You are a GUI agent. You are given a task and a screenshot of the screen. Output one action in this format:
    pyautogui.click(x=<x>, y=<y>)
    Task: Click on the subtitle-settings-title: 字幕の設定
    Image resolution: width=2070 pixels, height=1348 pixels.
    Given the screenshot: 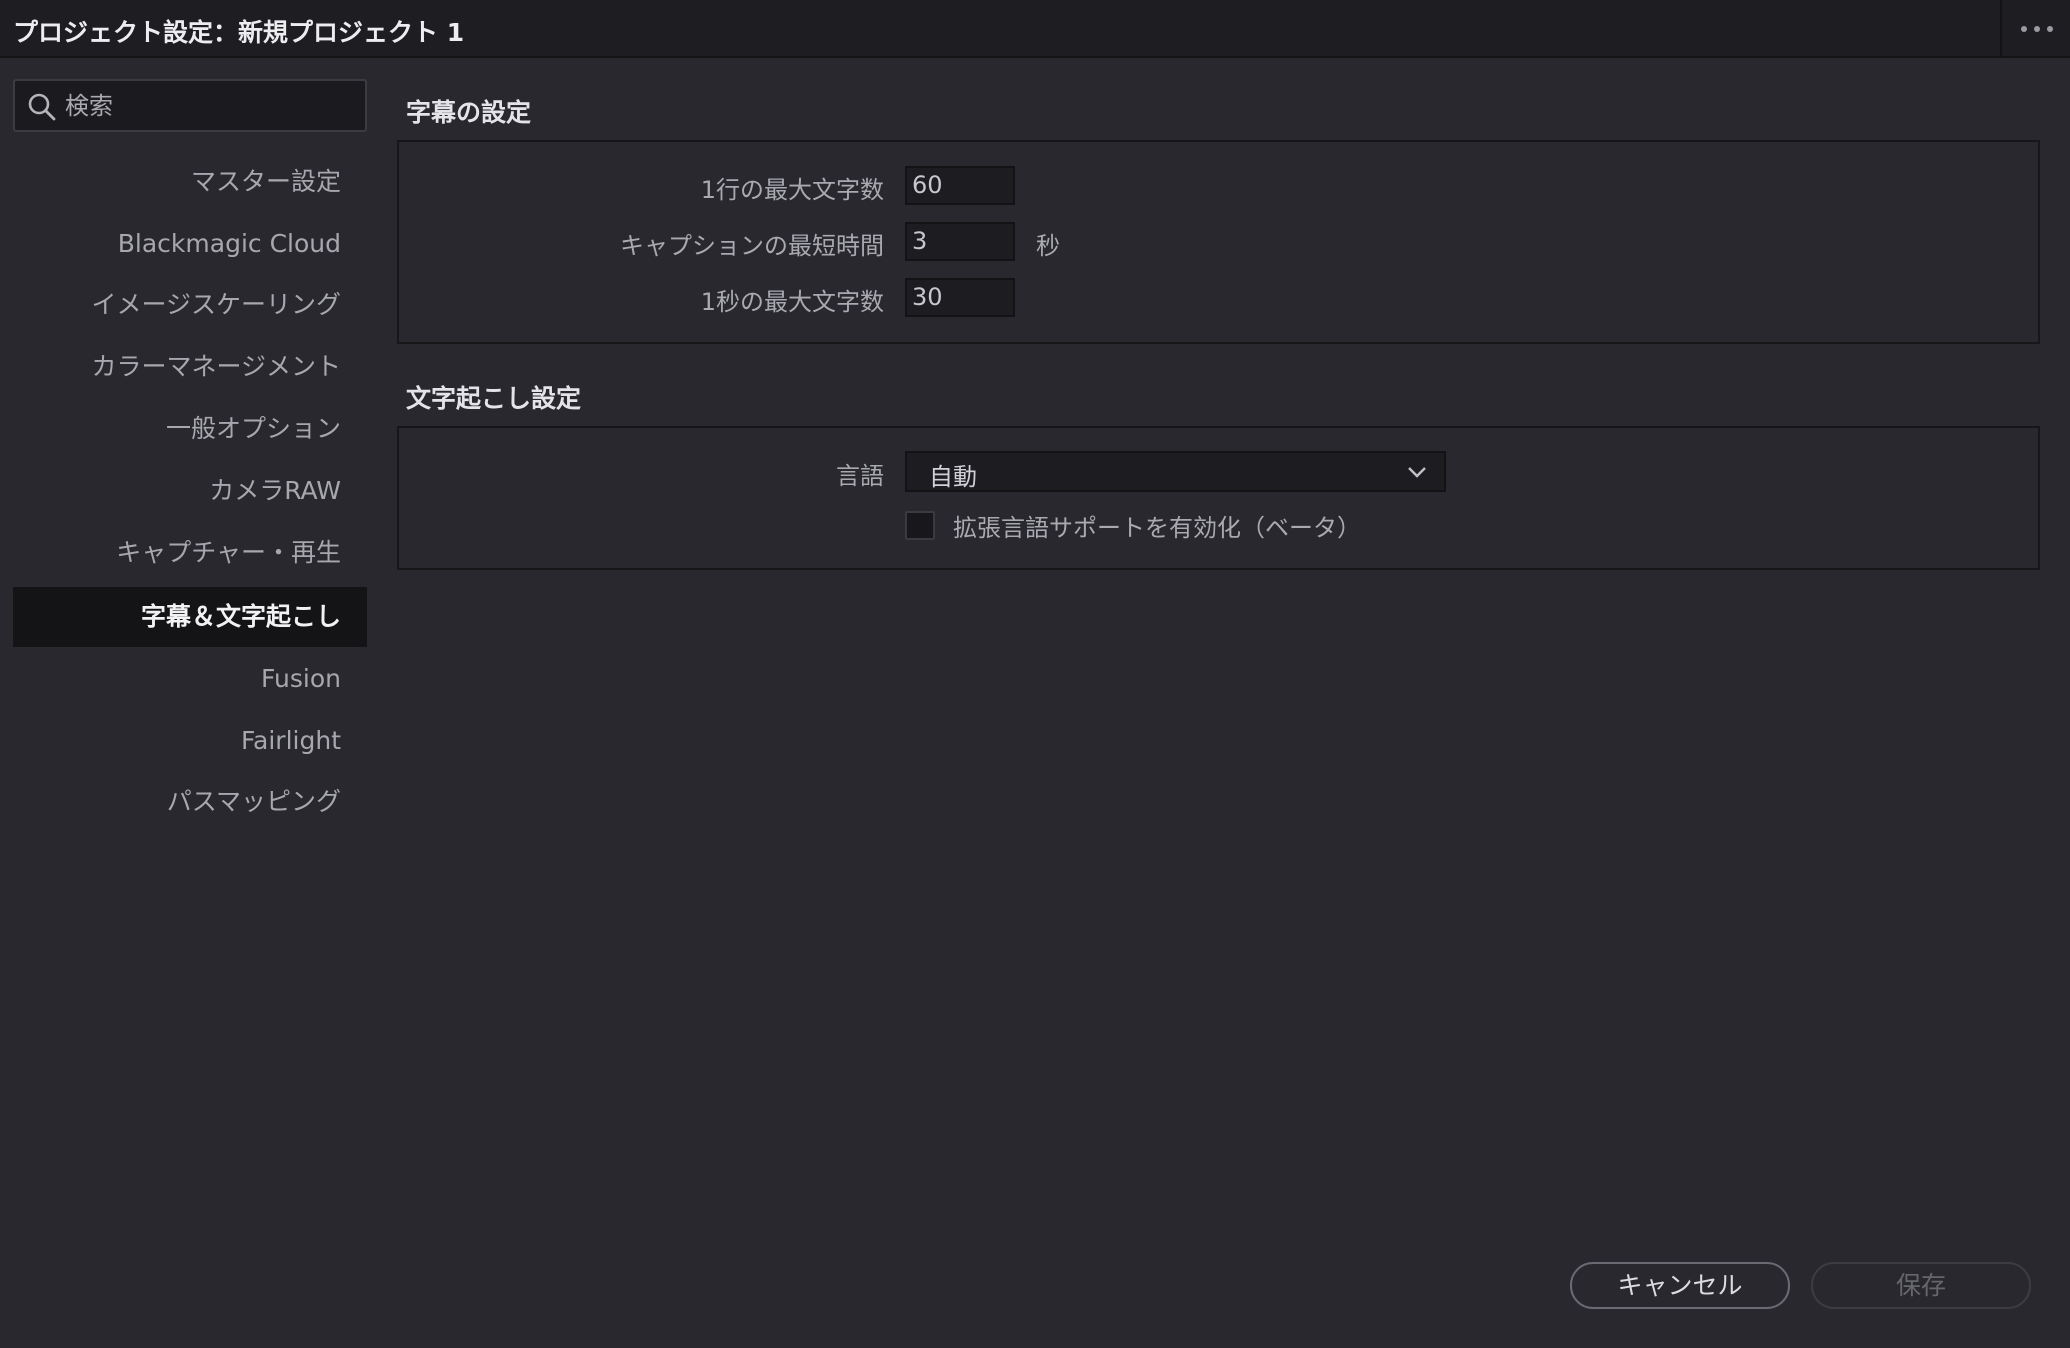 What is the action you would take?
    pyautogui.click(x=469, y=112)
    